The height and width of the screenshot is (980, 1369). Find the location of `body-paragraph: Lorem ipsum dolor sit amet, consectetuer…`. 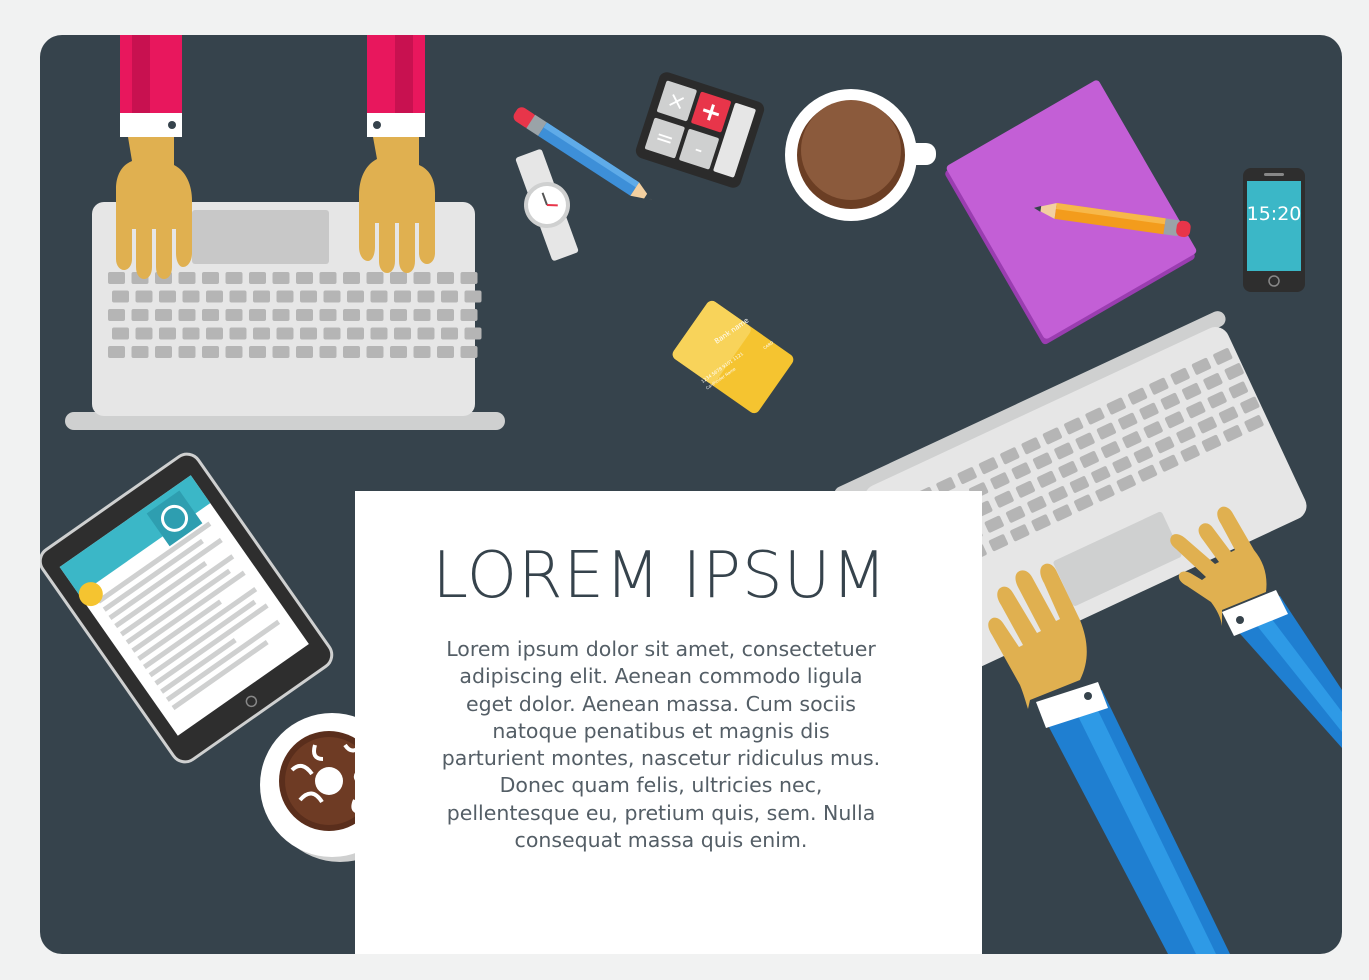

body-paragraph: Lorem ipsum dolor sit amet, consectetuer… is located at coordinates (661, 745).